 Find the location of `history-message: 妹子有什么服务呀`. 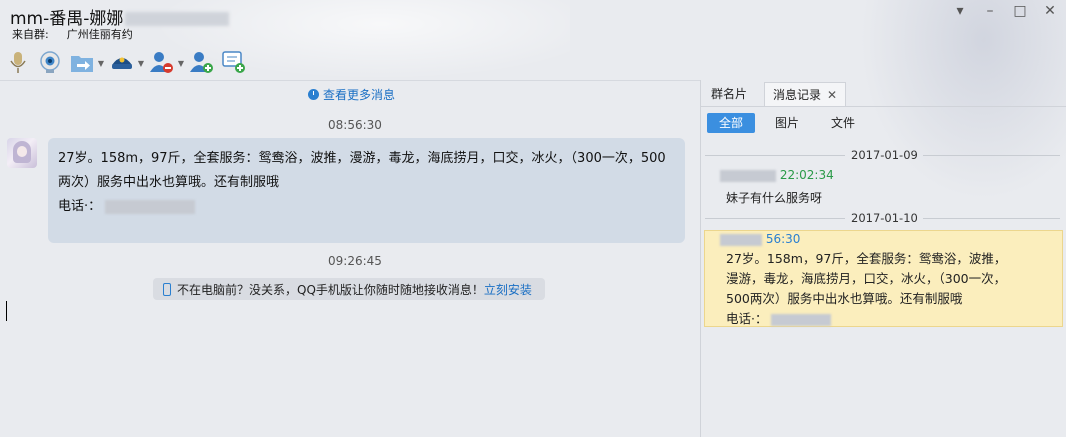

history-message: 妹子有什么服务呀 is located at coordinates (774, 198).